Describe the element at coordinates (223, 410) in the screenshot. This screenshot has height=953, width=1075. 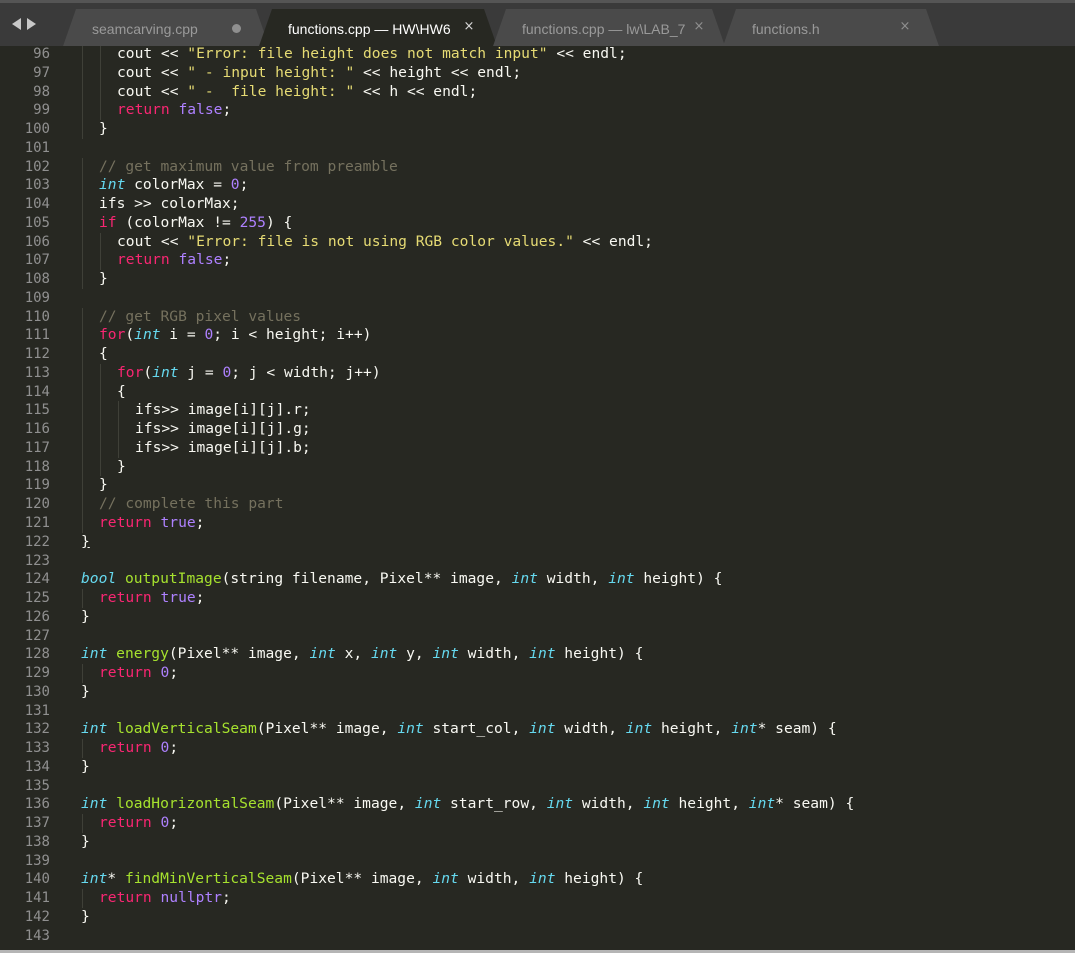
I see `code-line: ifs>> image[i][j].r;` at that location.